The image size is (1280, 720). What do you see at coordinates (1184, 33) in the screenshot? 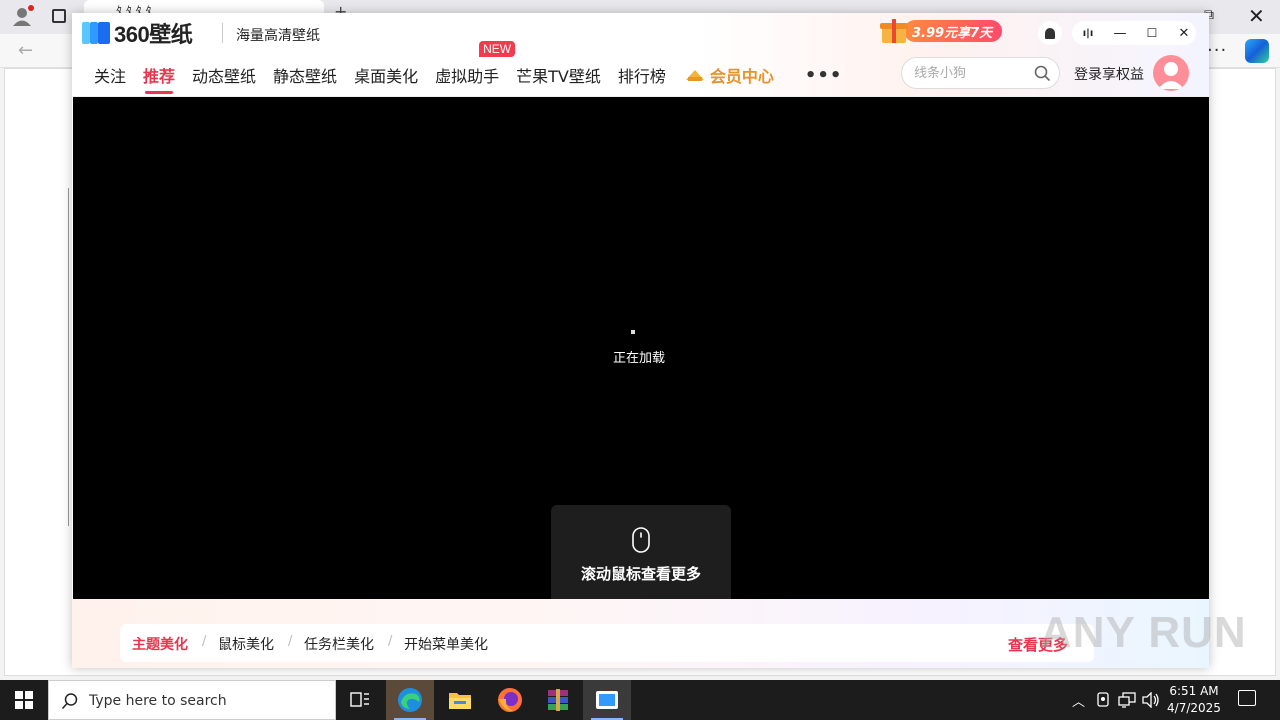
I see `close-button: ✕` at bounding box center [1184, 33].